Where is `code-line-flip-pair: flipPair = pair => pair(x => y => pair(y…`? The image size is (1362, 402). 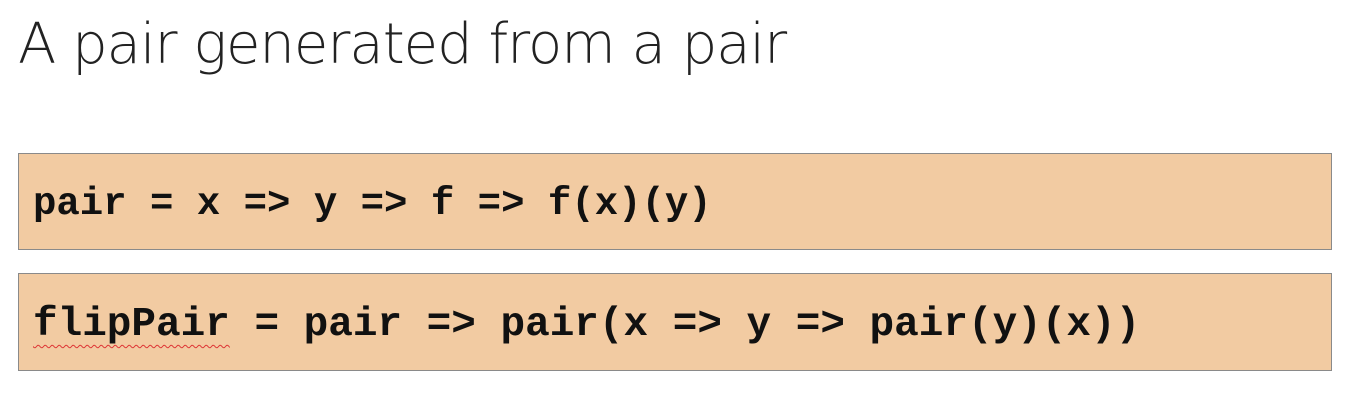 code-line-flip-pair: flipPair = pair => pair(x => y => pair(y… is located at coordinates (586, 325).